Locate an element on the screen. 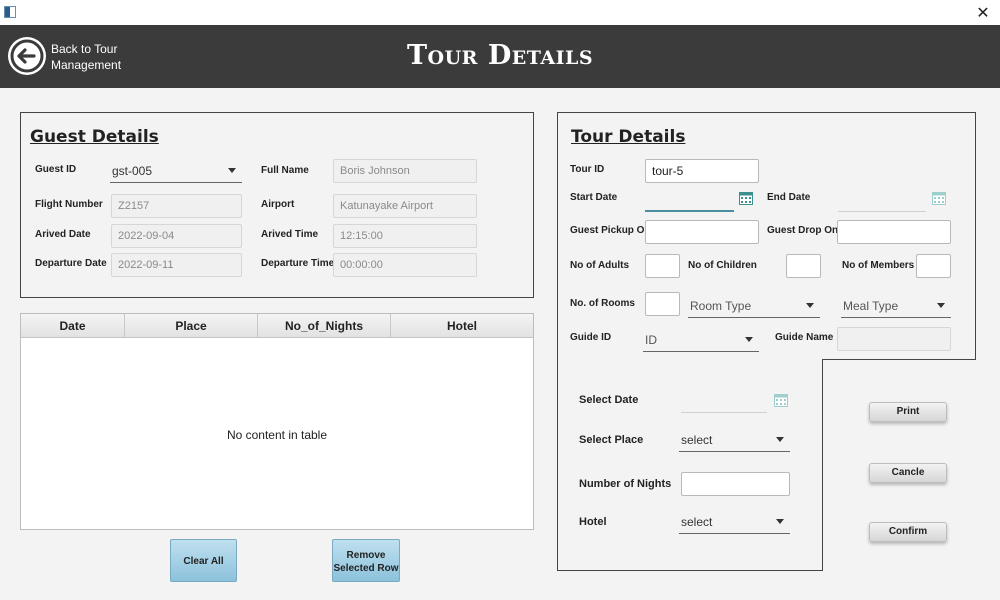  adults-input is located at coordinates (662, 266).